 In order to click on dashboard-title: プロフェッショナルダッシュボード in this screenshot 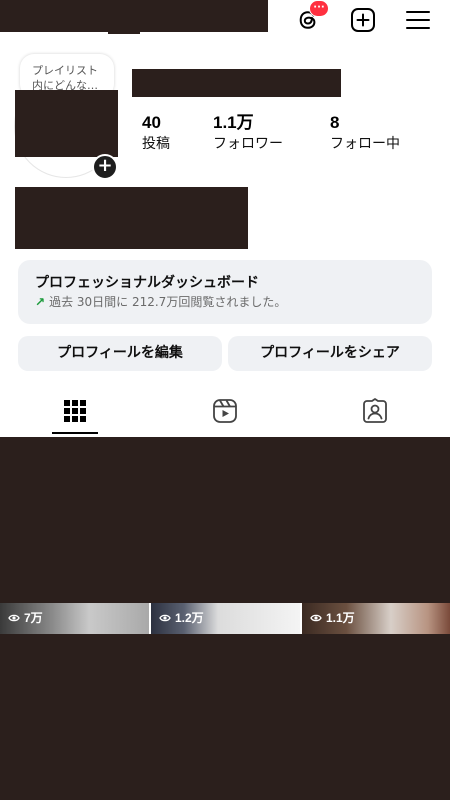, I will do `click(147, 283)`.